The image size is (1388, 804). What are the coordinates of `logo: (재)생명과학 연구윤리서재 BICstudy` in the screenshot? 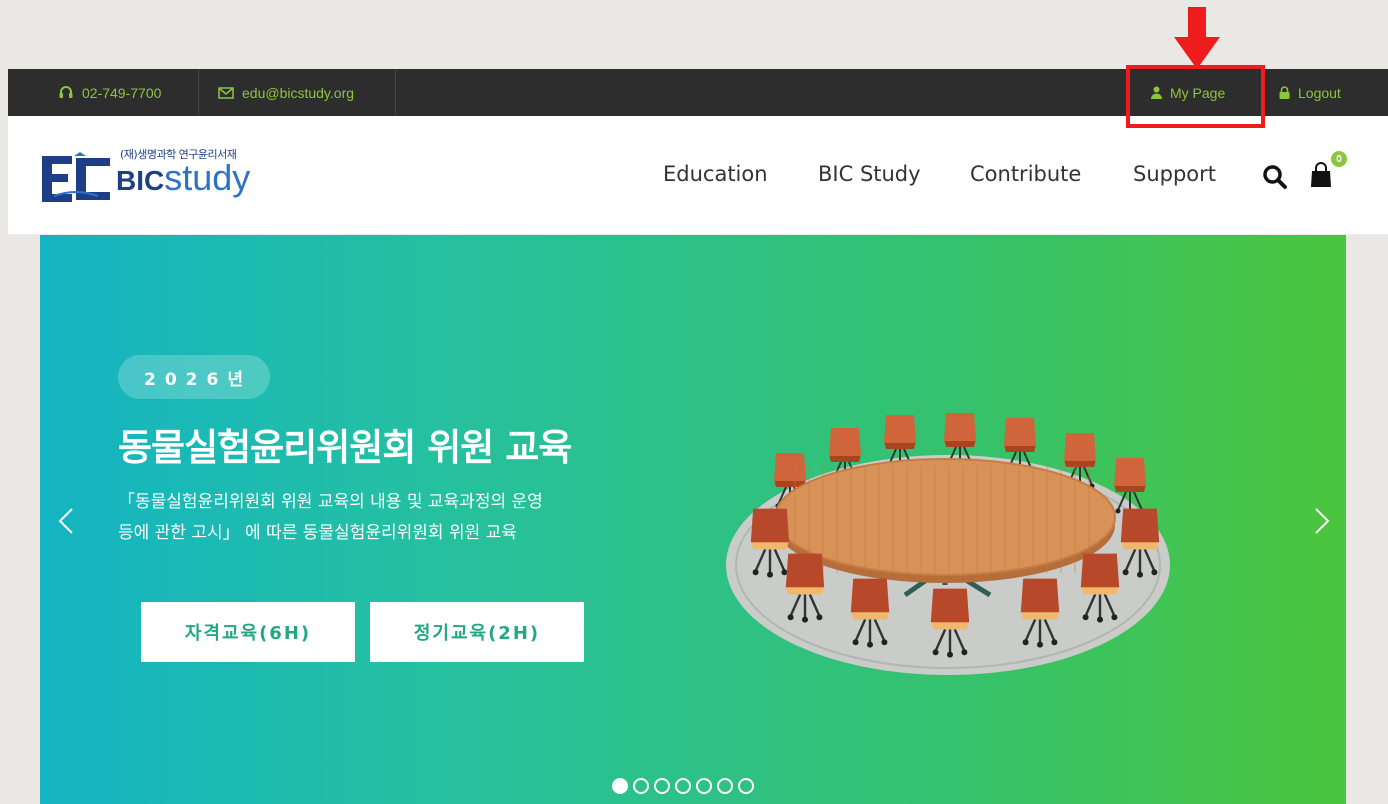 It's located at (165, 178).